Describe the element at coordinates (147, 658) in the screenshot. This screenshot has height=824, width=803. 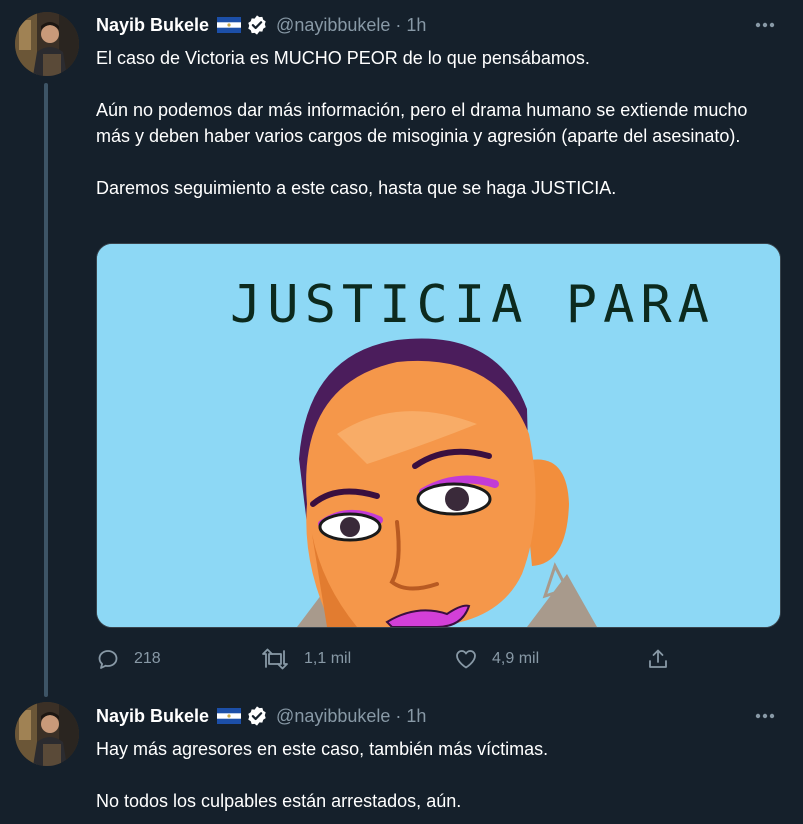
I see `reply-count: 218` at that location.